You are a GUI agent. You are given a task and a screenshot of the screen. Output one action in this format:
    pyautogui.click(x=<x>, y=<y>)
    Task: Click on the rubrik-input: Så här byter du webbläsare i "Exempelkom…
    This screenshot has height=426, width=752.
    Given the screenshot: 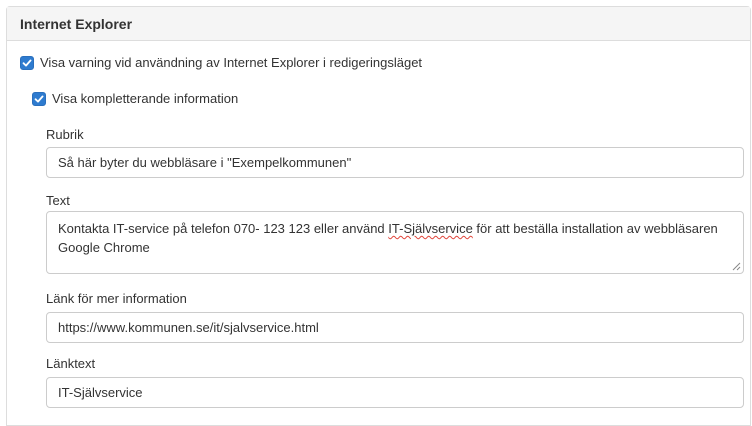 What is the action you would take?
    pyautogui.click(x=395, y=162)
    